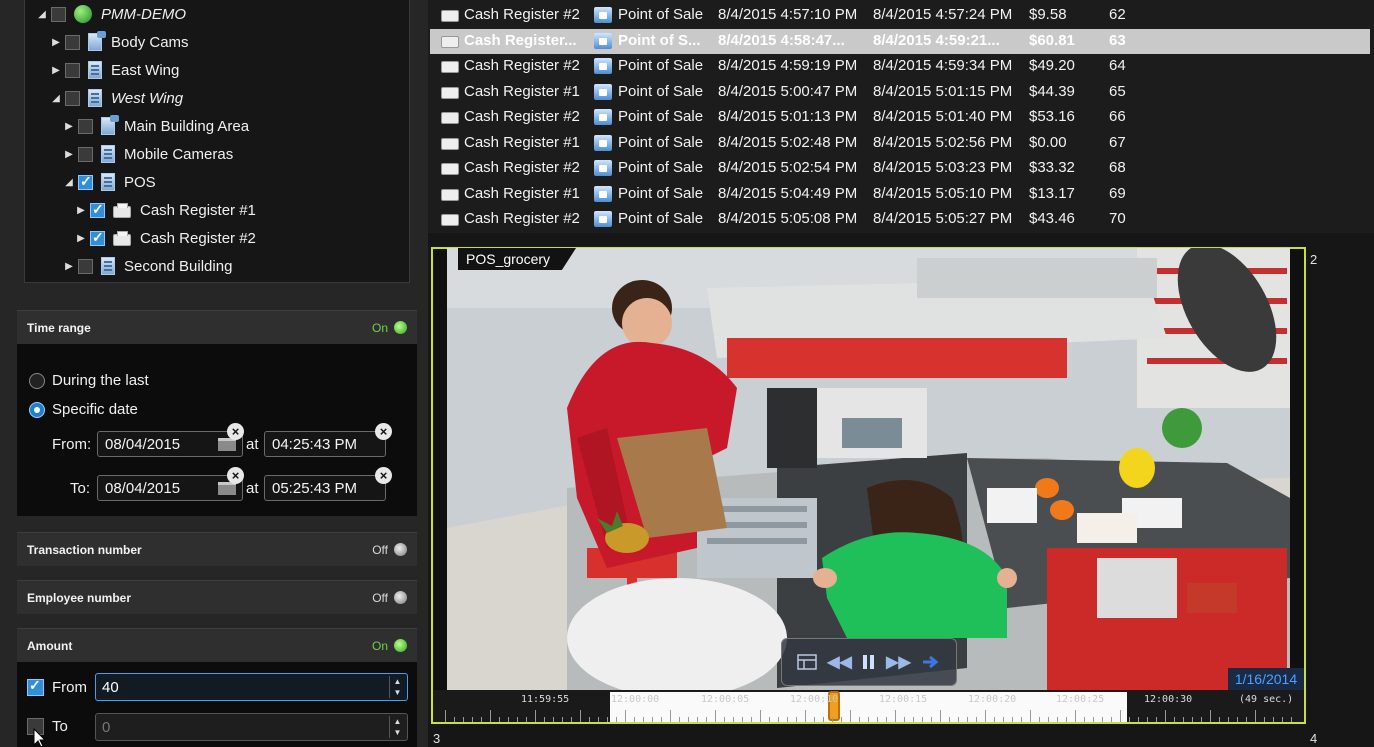  I want to click on employee-number-header: Employee number Off, so click(217, 597).